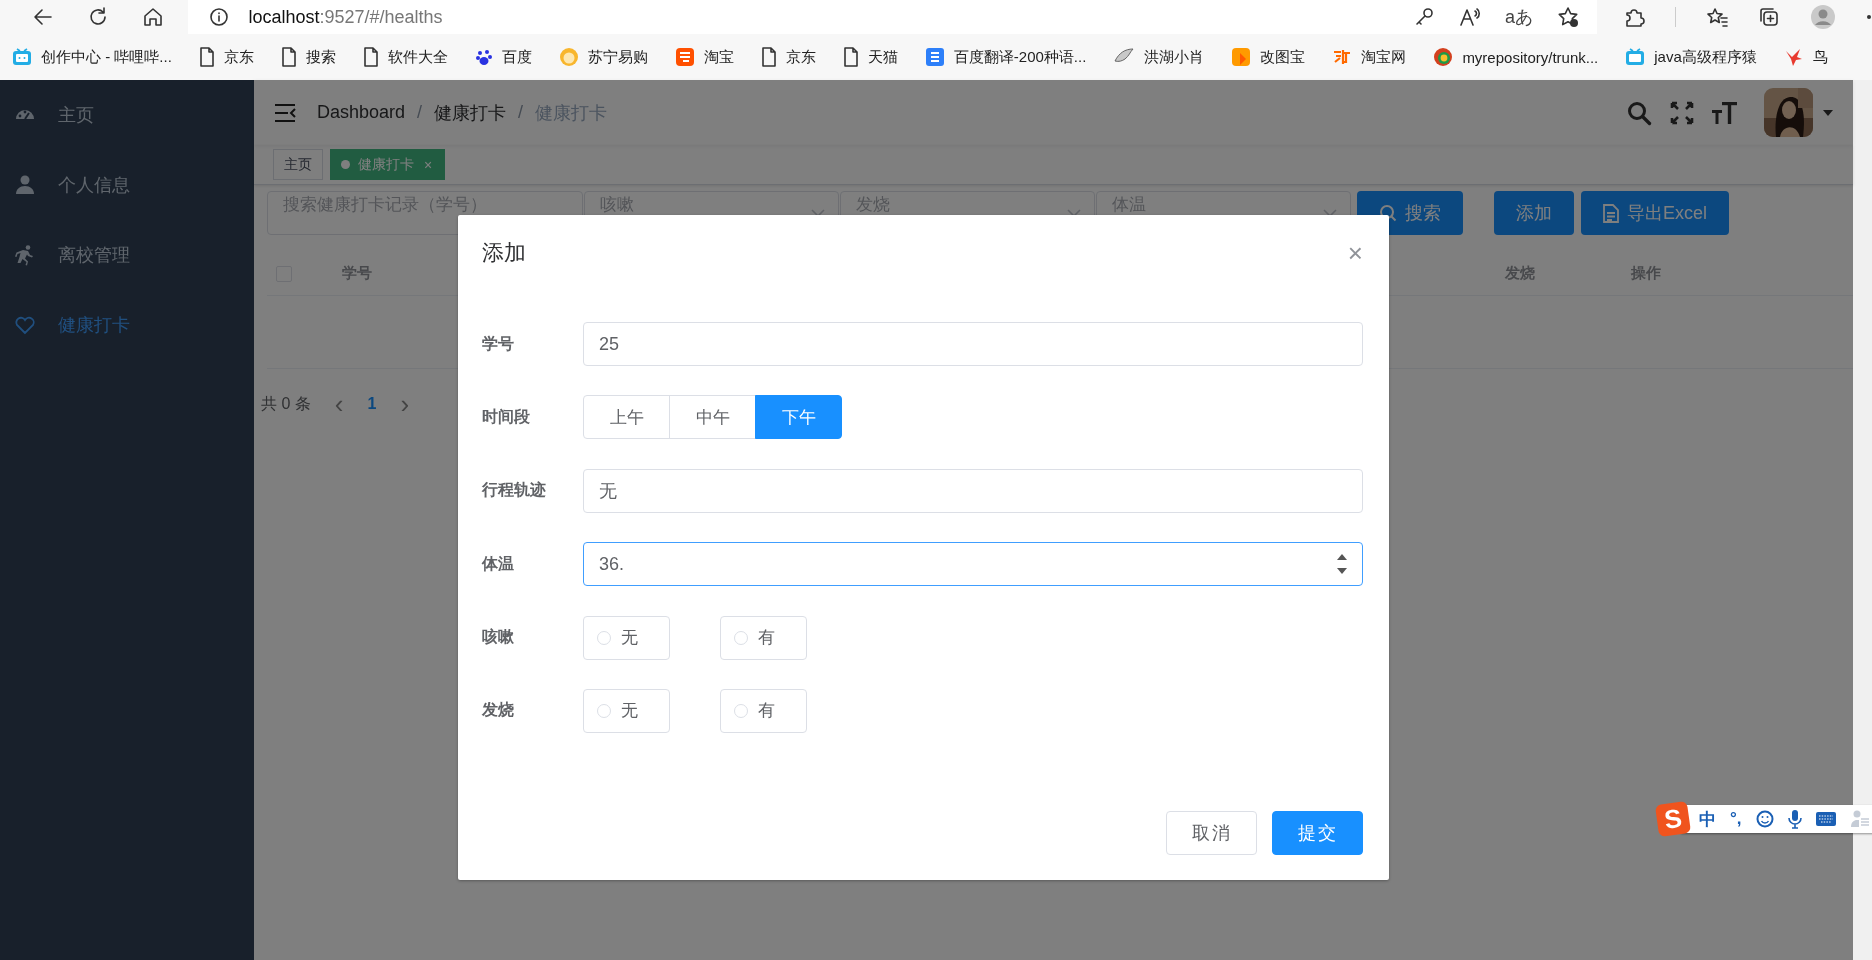  What do you see at coordinates (498, 710) in the screenshot?
I see `field-label: 发烧` at bounding box center [498, 710].